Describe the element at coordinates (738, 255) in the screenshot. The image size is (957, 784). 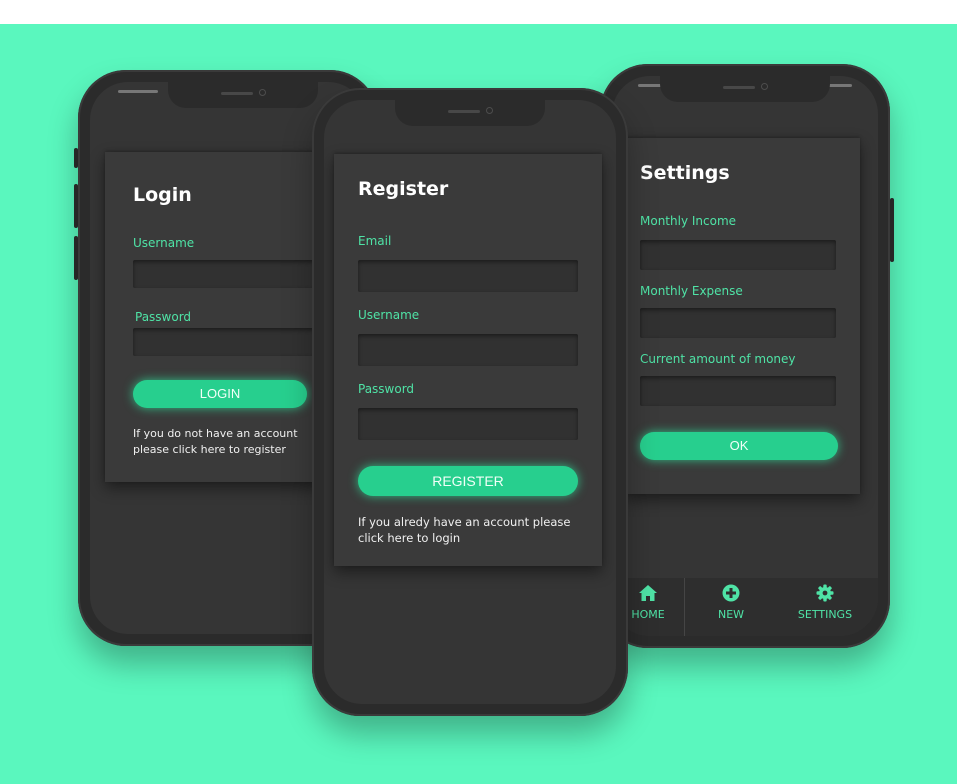
I see `monthly-income-input` at that location.